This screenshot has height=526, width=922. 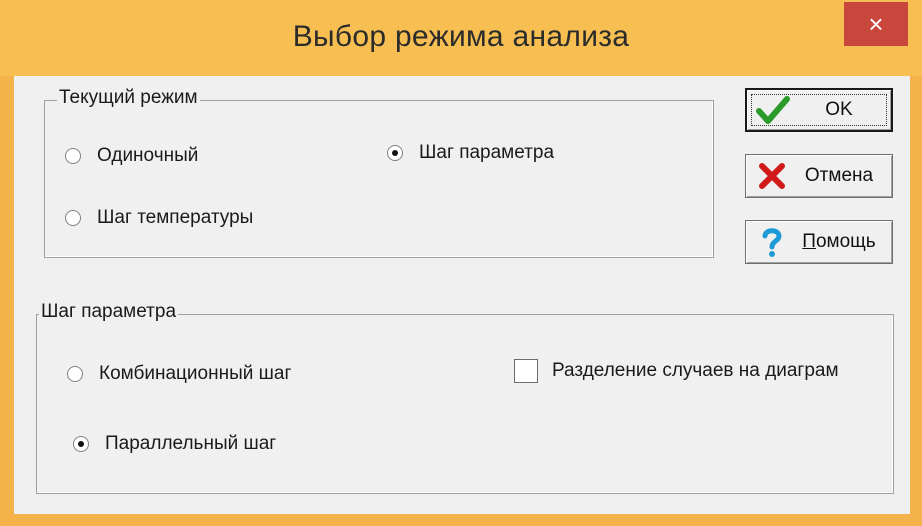 I want to click on split-cases-checkbox: Разделение случаев на диаграм, so click(x=676, y=371).